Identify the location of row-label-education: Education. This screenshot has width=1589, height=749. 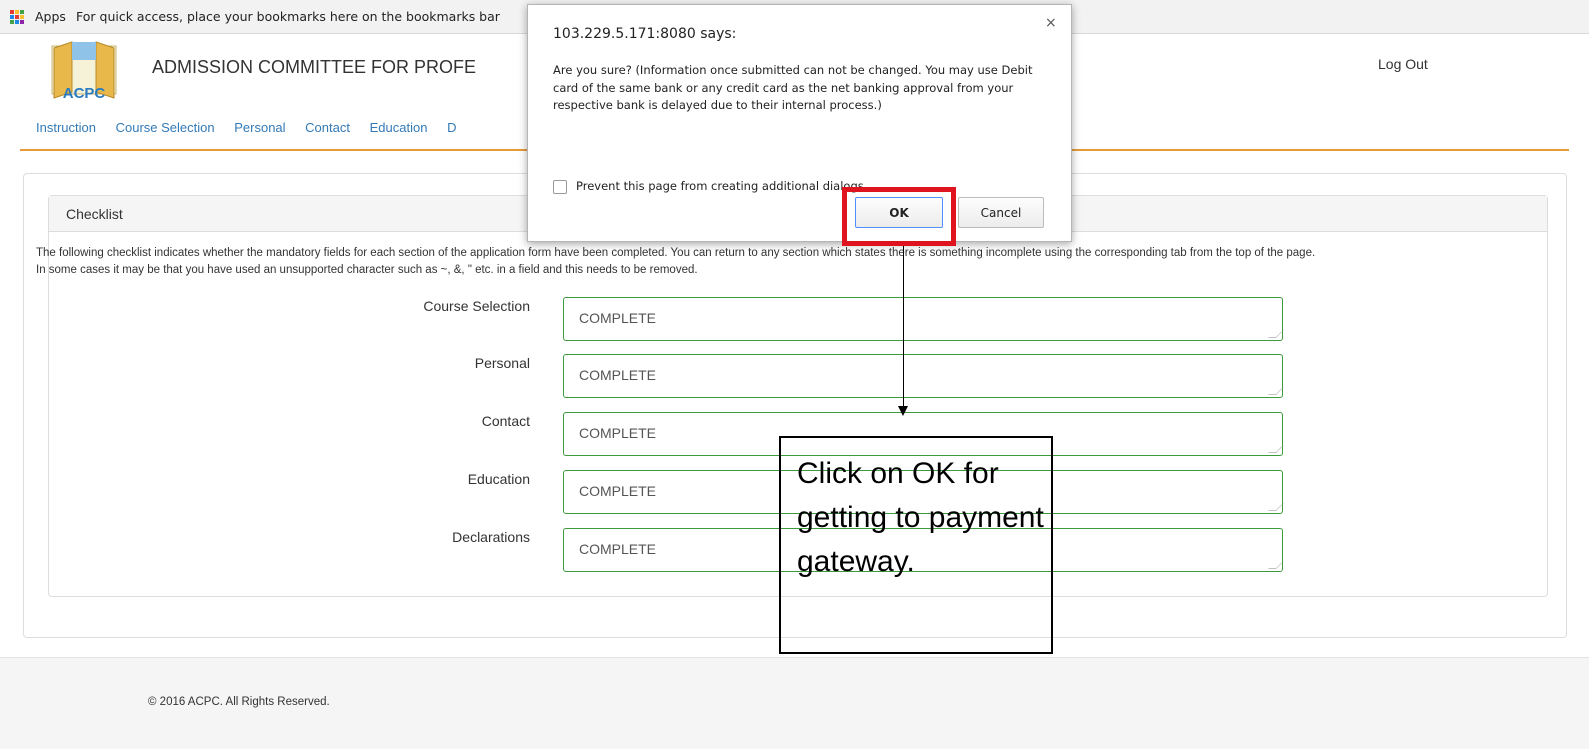
(498, 479).